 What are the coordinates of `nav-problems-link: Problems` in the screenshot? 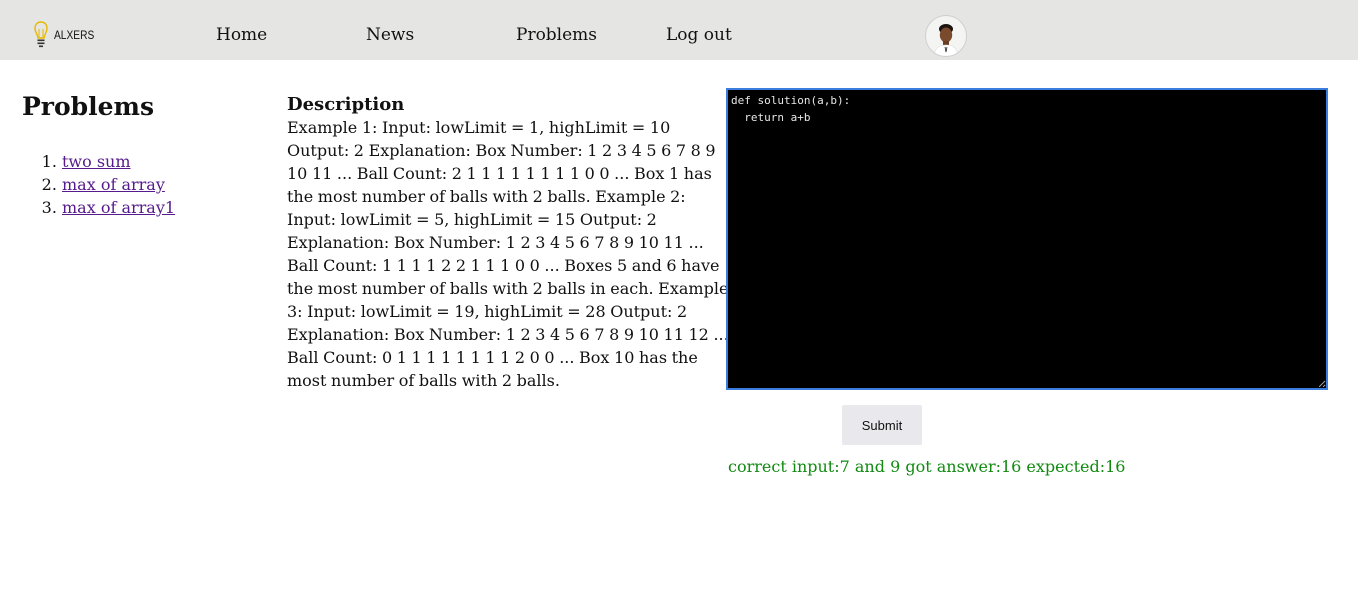 It's located at (556, 35).